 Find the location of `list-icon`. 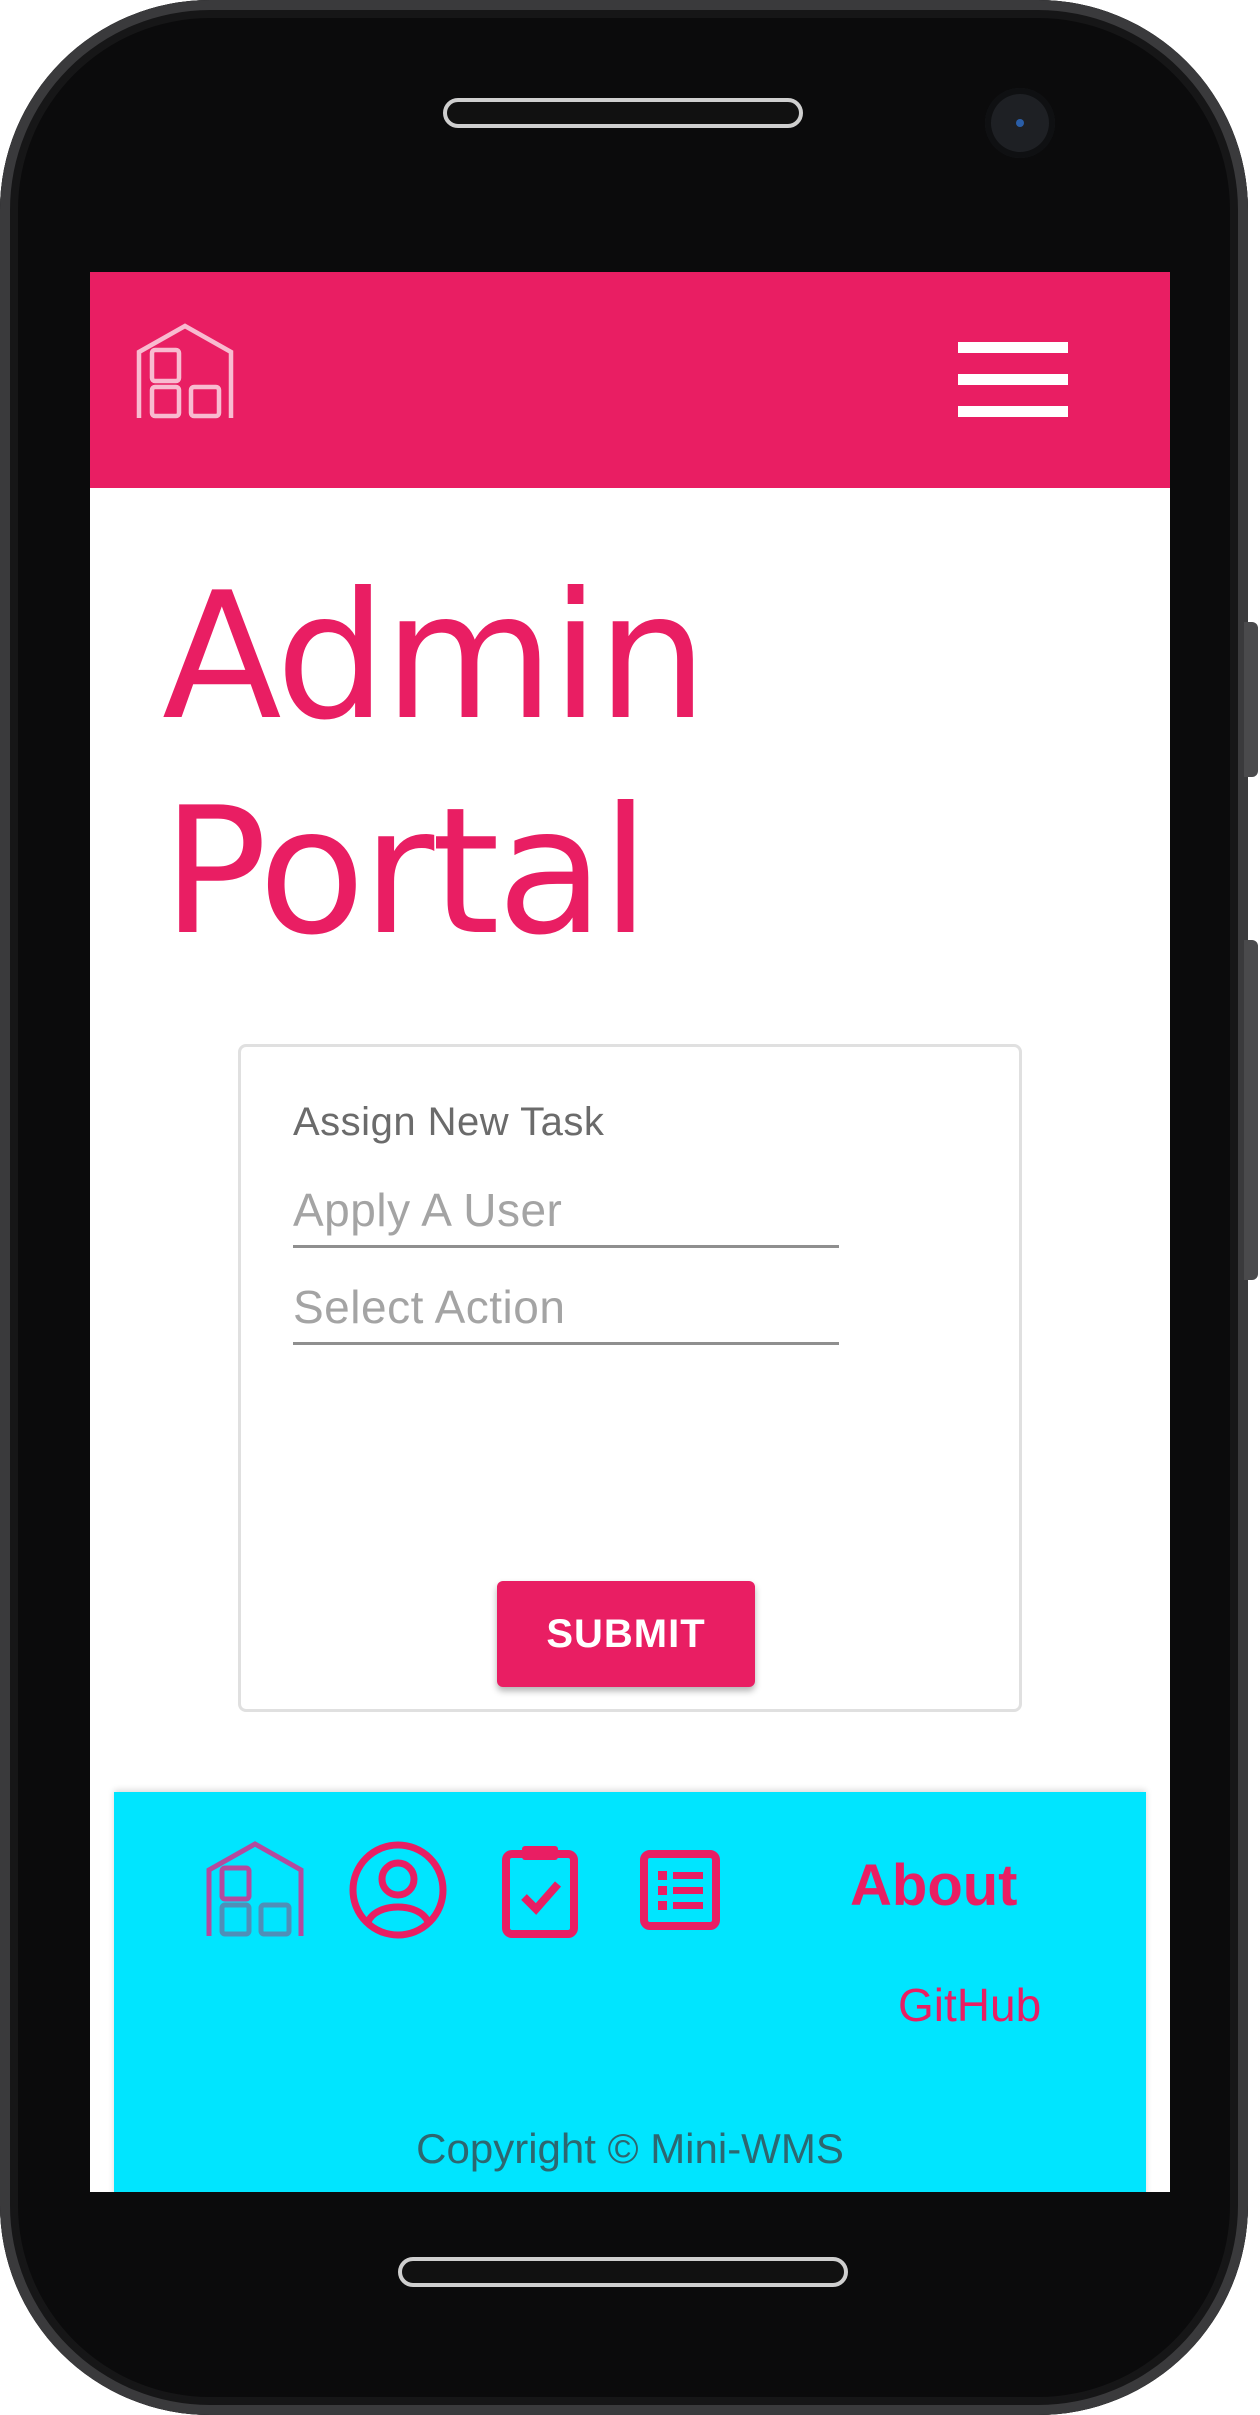

list-icon is located at coordinates (680, 1890).